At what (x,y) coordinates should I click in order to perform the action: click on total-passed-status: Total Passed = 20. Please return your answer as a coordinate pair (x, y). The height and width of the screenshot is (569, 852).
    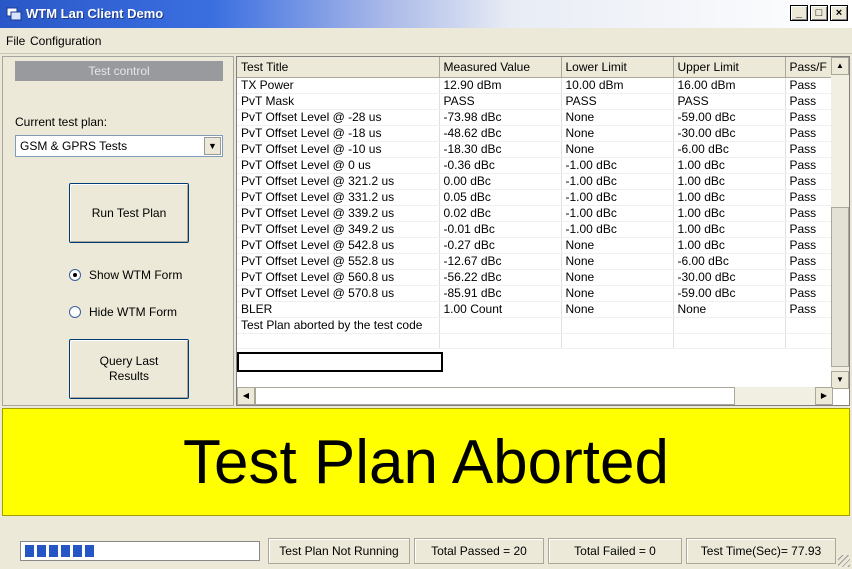
    Looking at the image, I should click on (479, 551).